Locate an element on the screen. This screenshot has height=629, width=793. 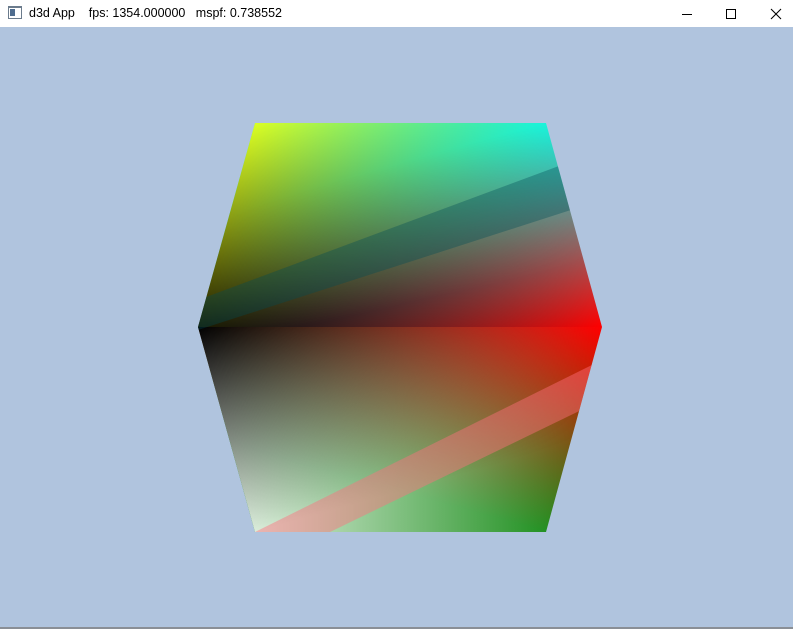
minimize-button is located at coordinates (687, 13).